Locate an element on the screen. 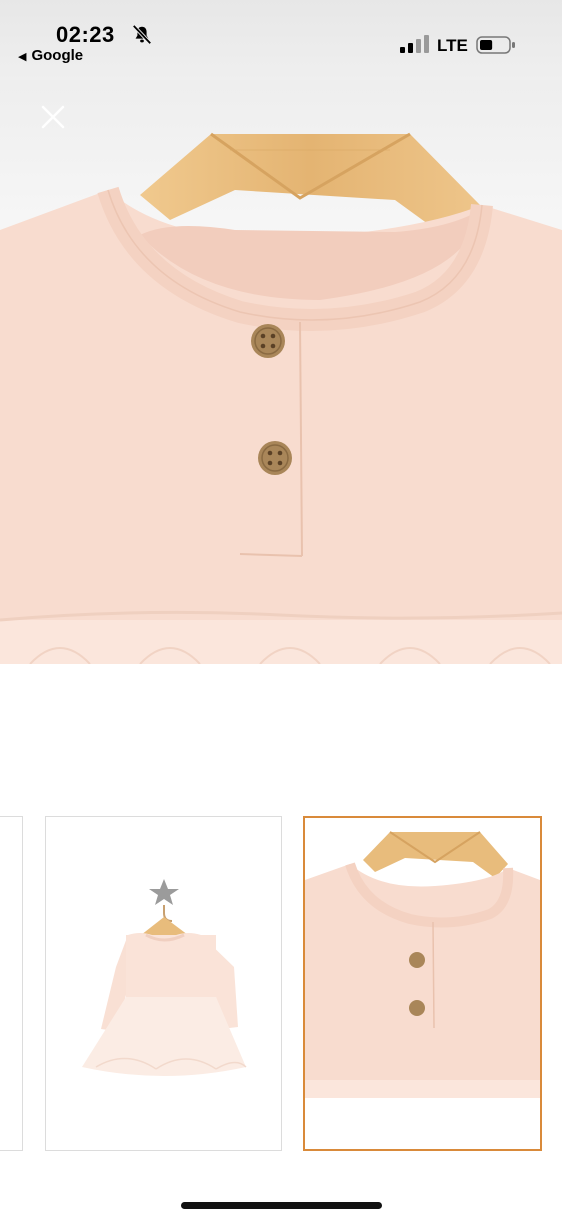  back-to-google-link: ◀ Google is located at coordinates (50, 55).